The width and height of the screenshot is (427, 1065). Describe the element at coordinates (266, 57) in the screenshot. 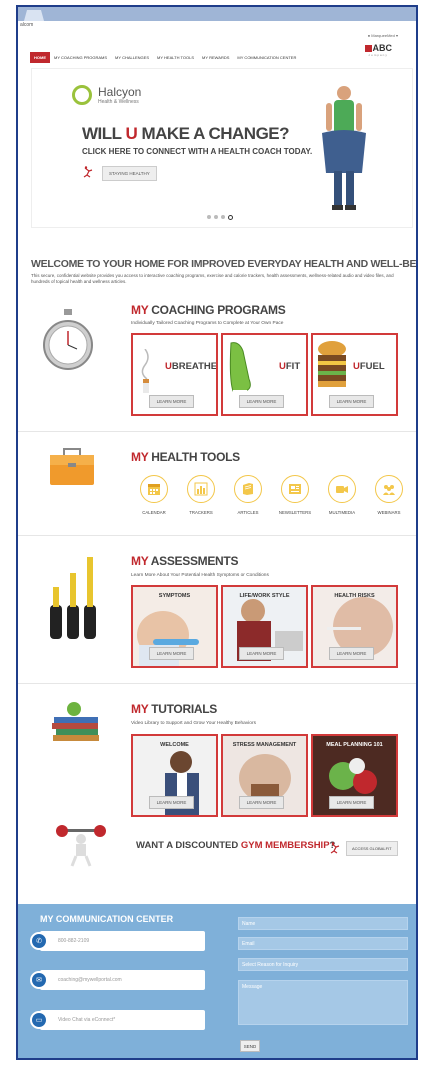

I see `nav-communication-center: MY COMMUNICATION CENTER` at that location.